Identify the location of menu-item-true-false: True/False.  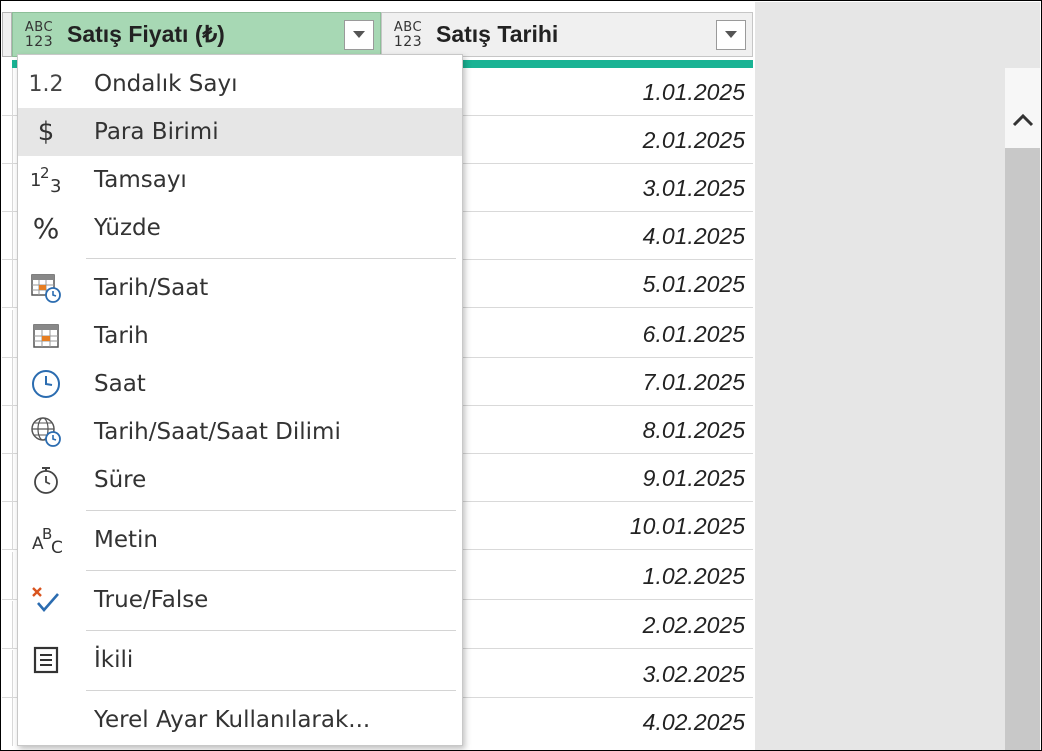
(240, 600).